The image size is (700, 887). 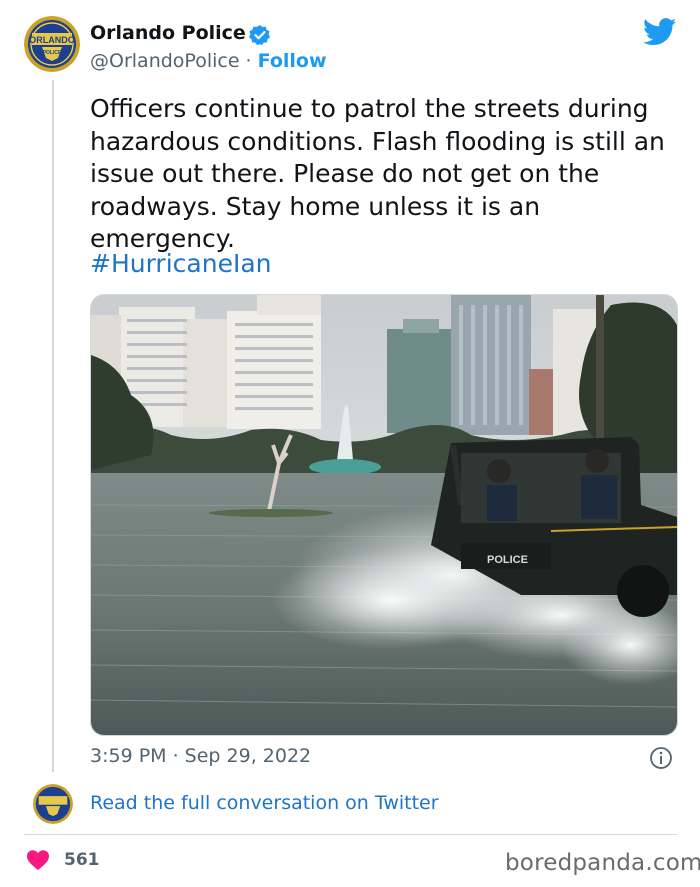 What do you see at coordinates (168, 33) in the screenshot?
I see `author-name: Orlando Police` at bounding box center [168, 33].